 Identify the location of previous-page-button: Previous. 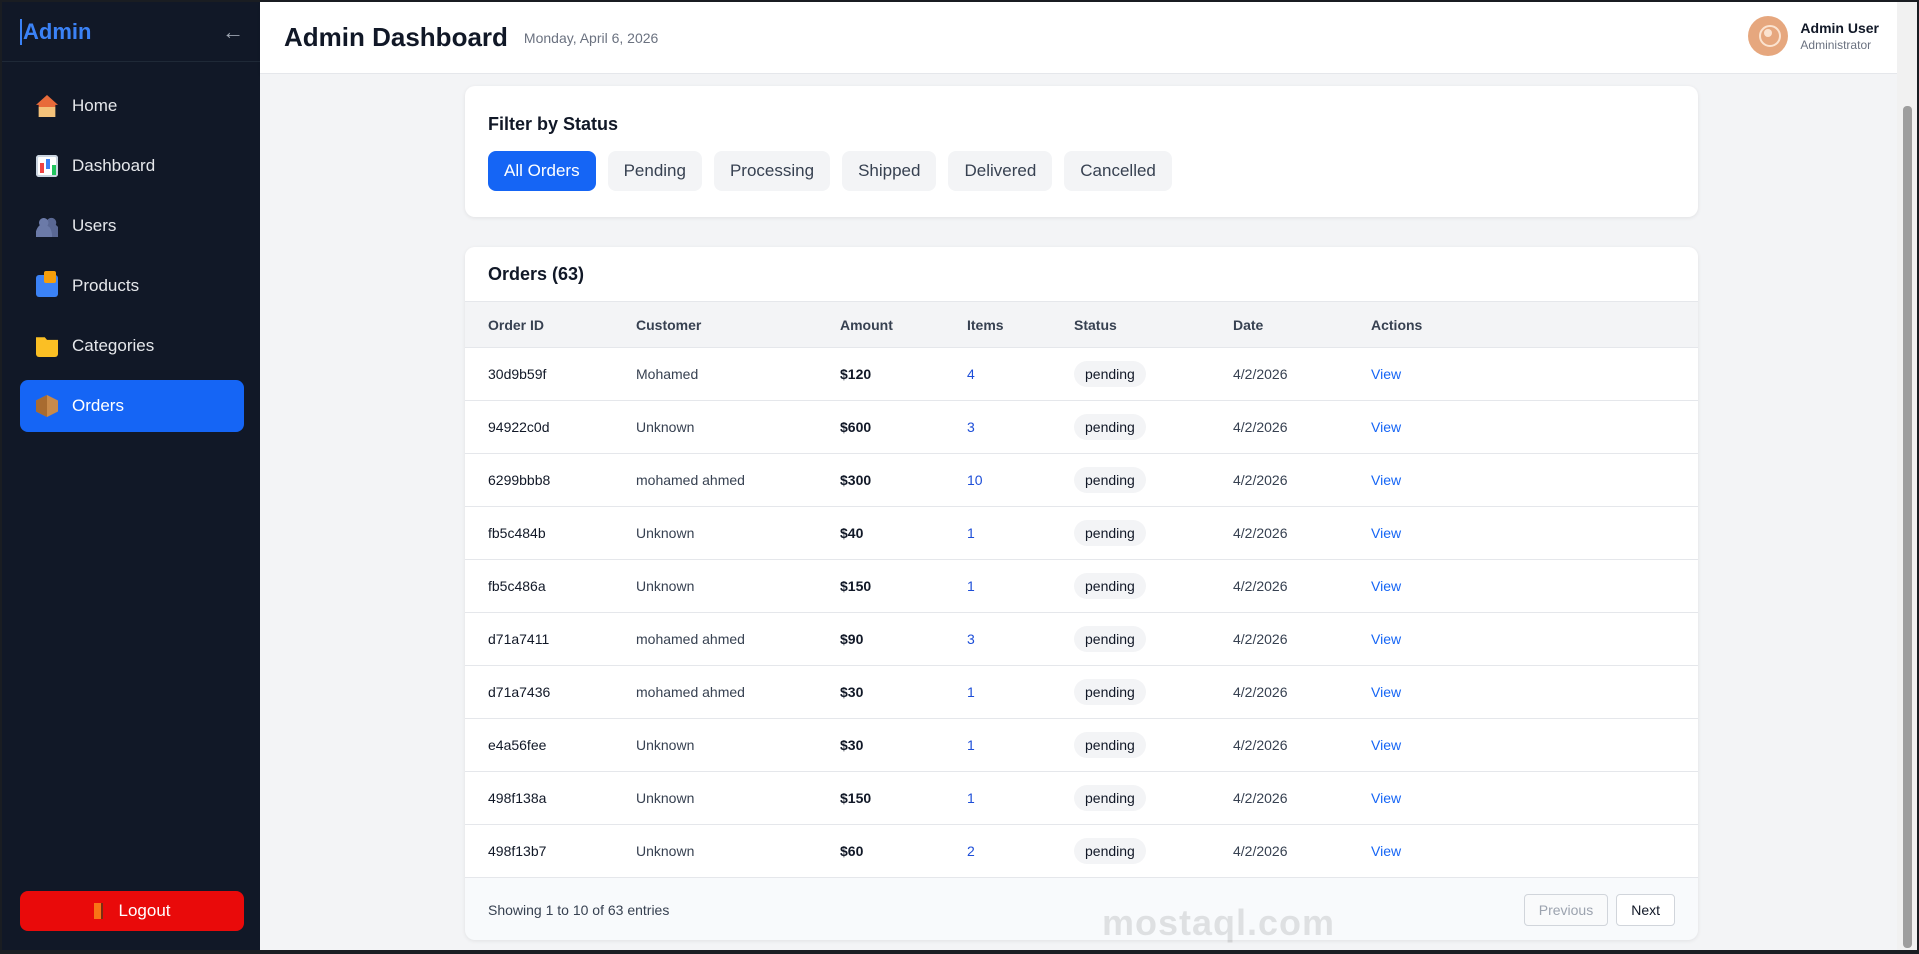
(1566, 910).